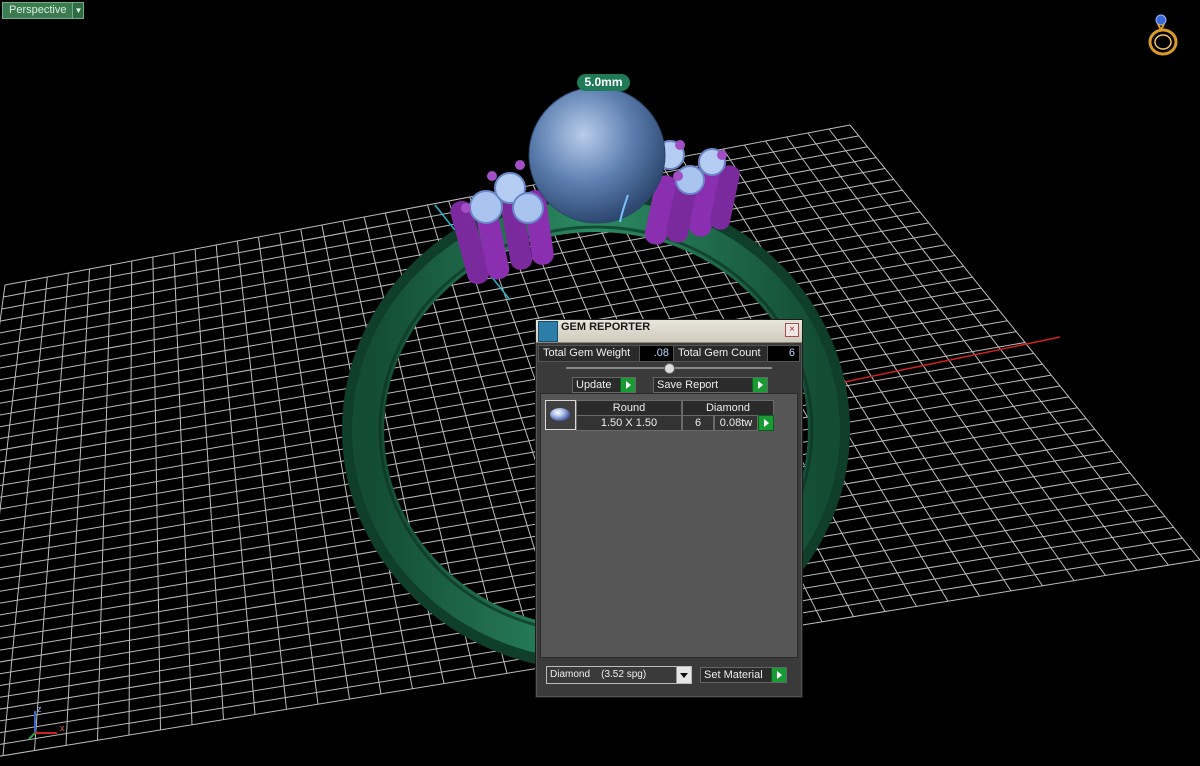  I want to click on update-button: Update, so click(604, 385).